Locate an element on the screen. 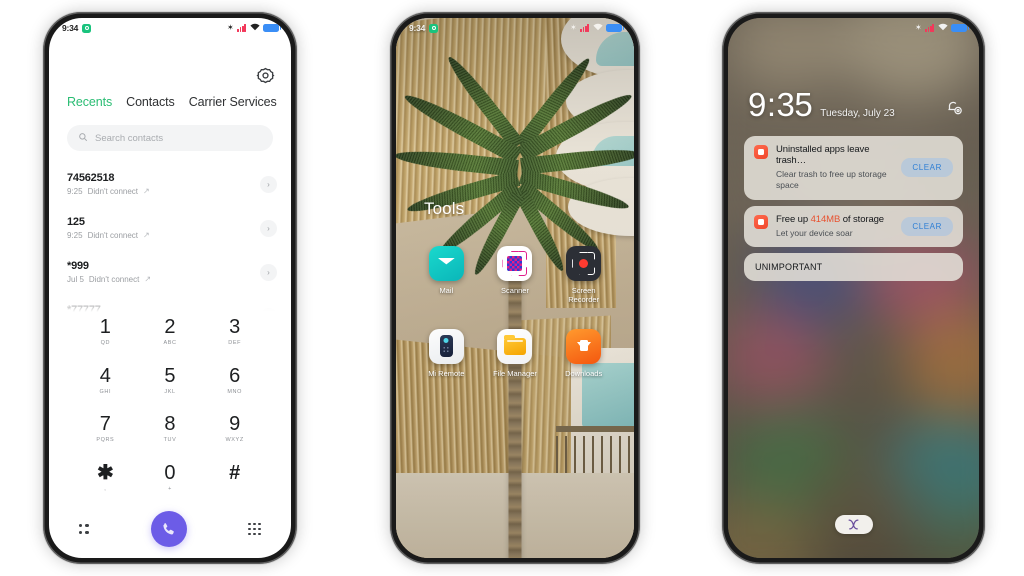 This screenshot has width=1024, height=576. app-label: File Manager is located at coordinates (515, 373).